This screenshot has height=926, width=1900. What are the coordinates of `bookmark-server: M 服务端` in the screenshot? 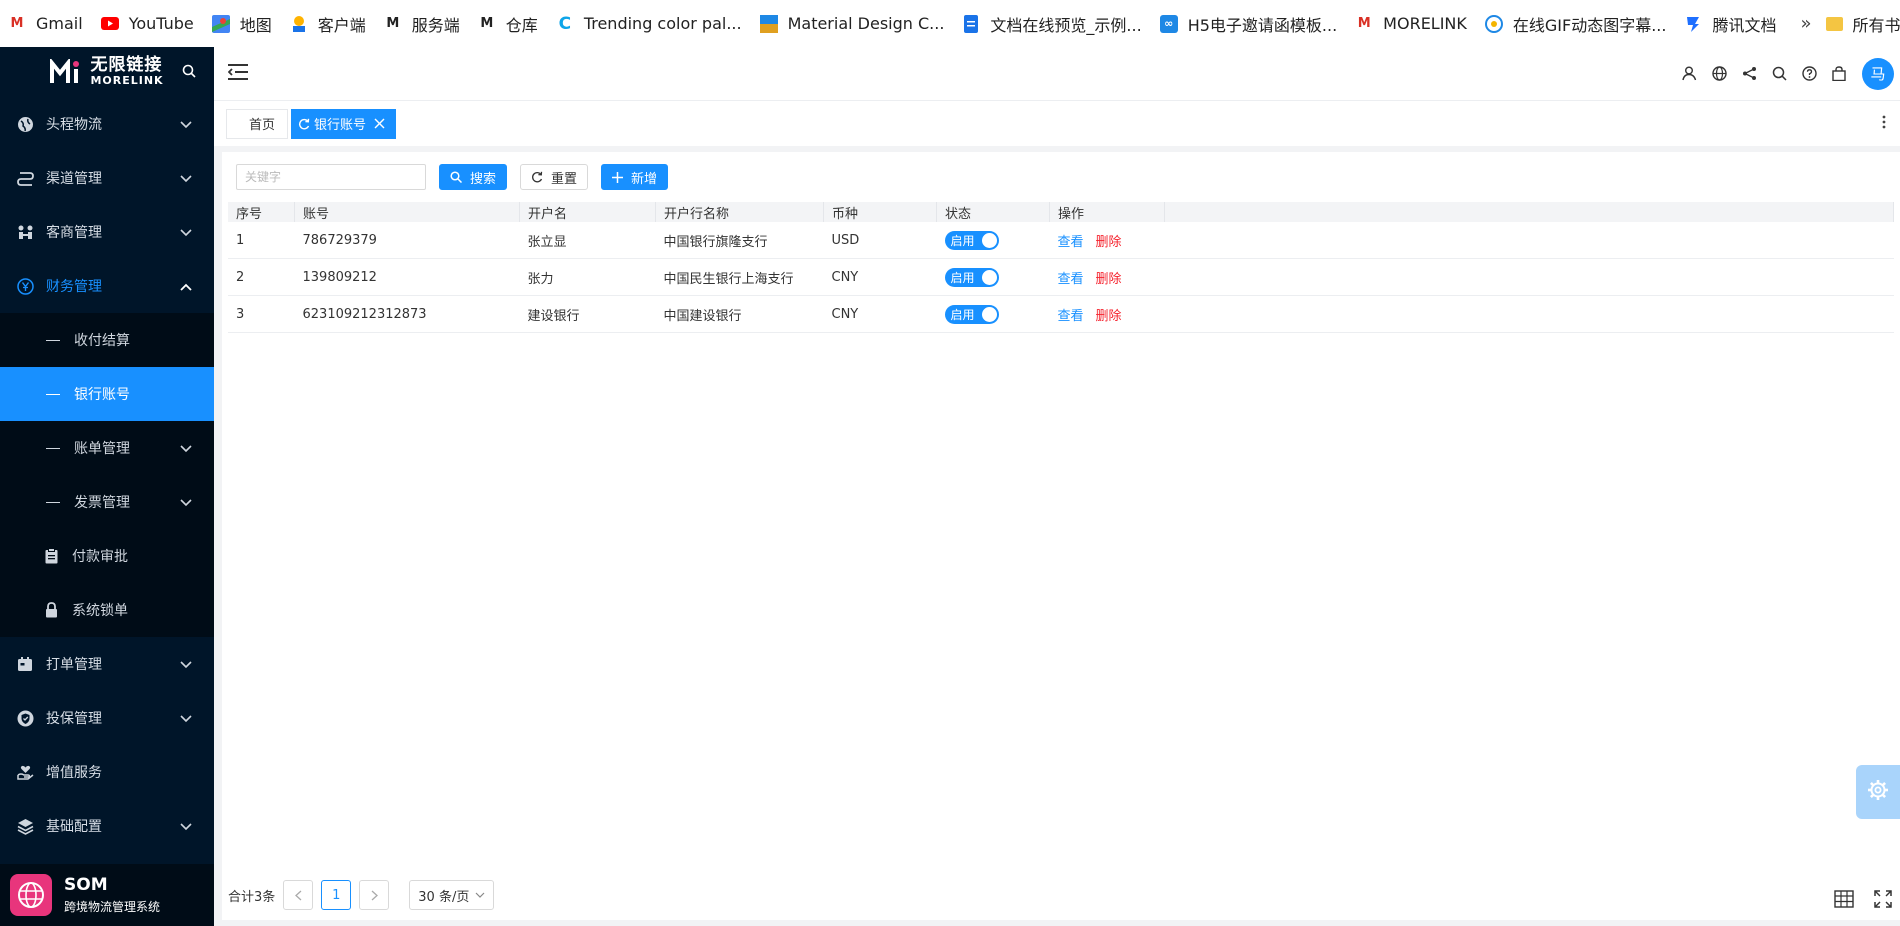 It's located at (423, 23).